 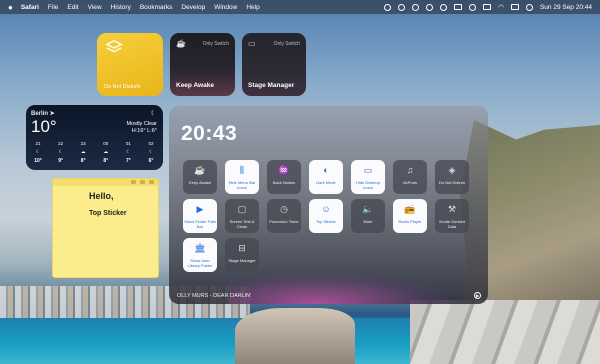 I want to click on apple-menu-icon: ●, so click(x=10, y=7).